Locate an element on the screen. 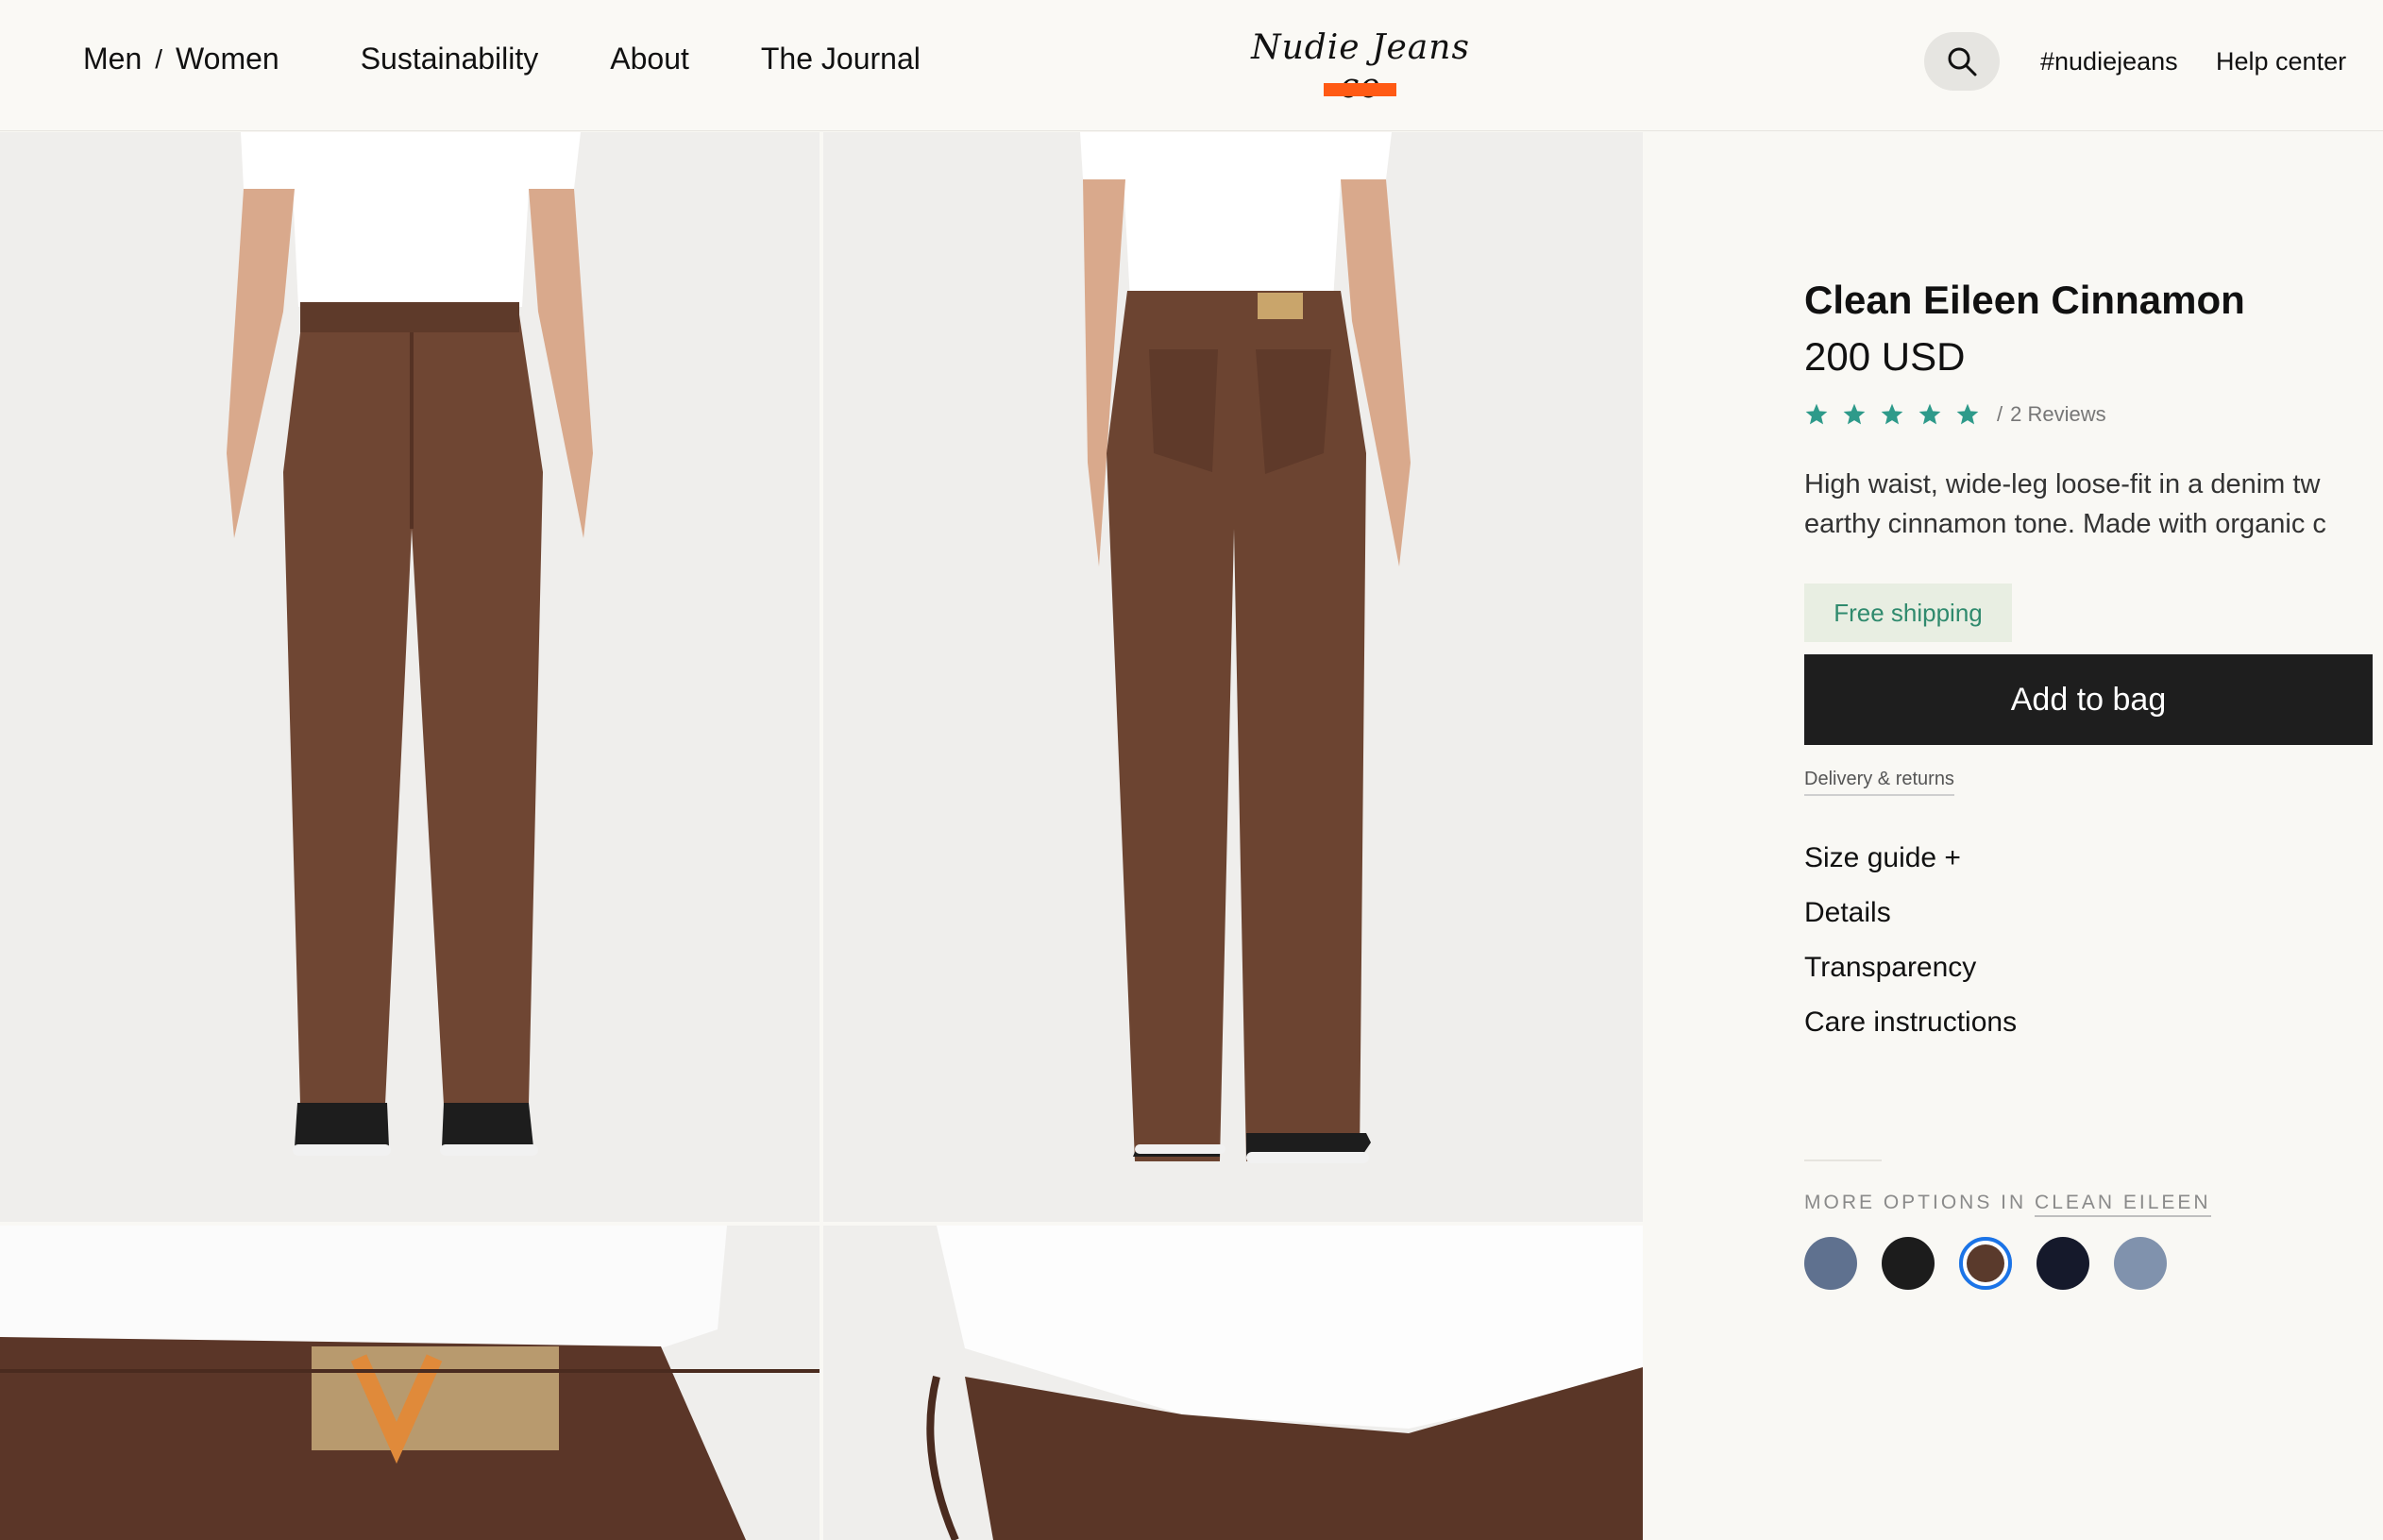 This screenshot has height=1540, width=2383. swatch-dark-navy is located at coordinates (2063, 1263).